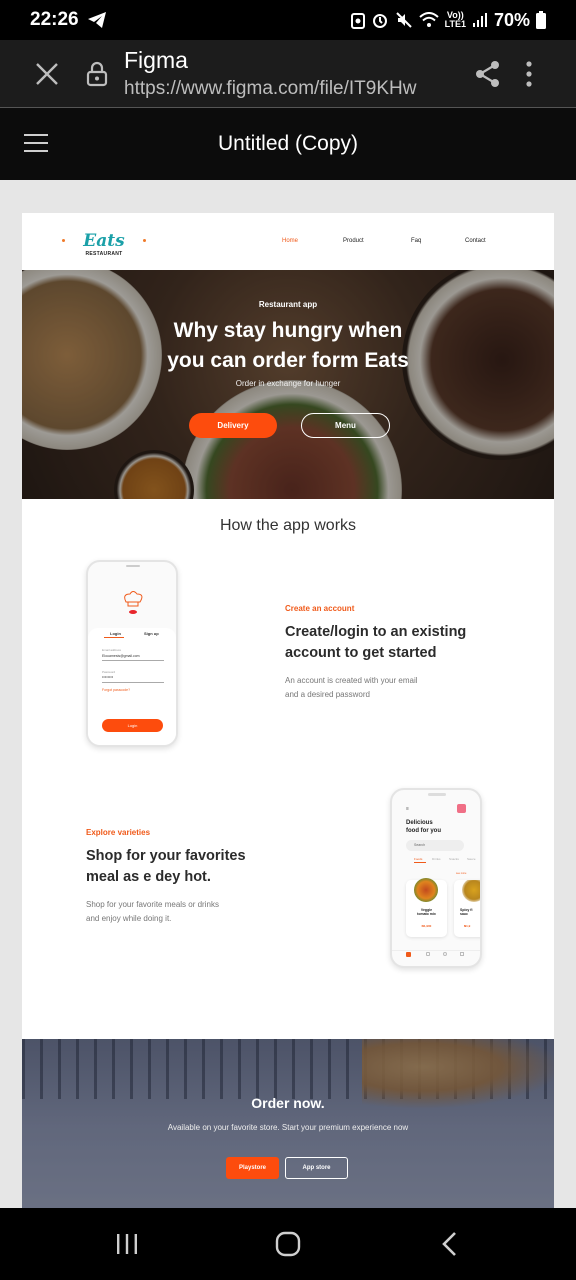  Describe the element at coordinates (144, 240) in the screenshot. I see `logo-dot-right` at that location.